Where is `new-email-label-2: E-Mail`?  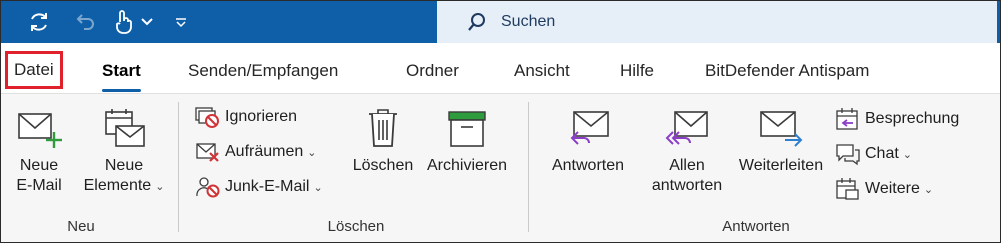
new-email-label-2: E-Mail is located at coordinates (39, 185).